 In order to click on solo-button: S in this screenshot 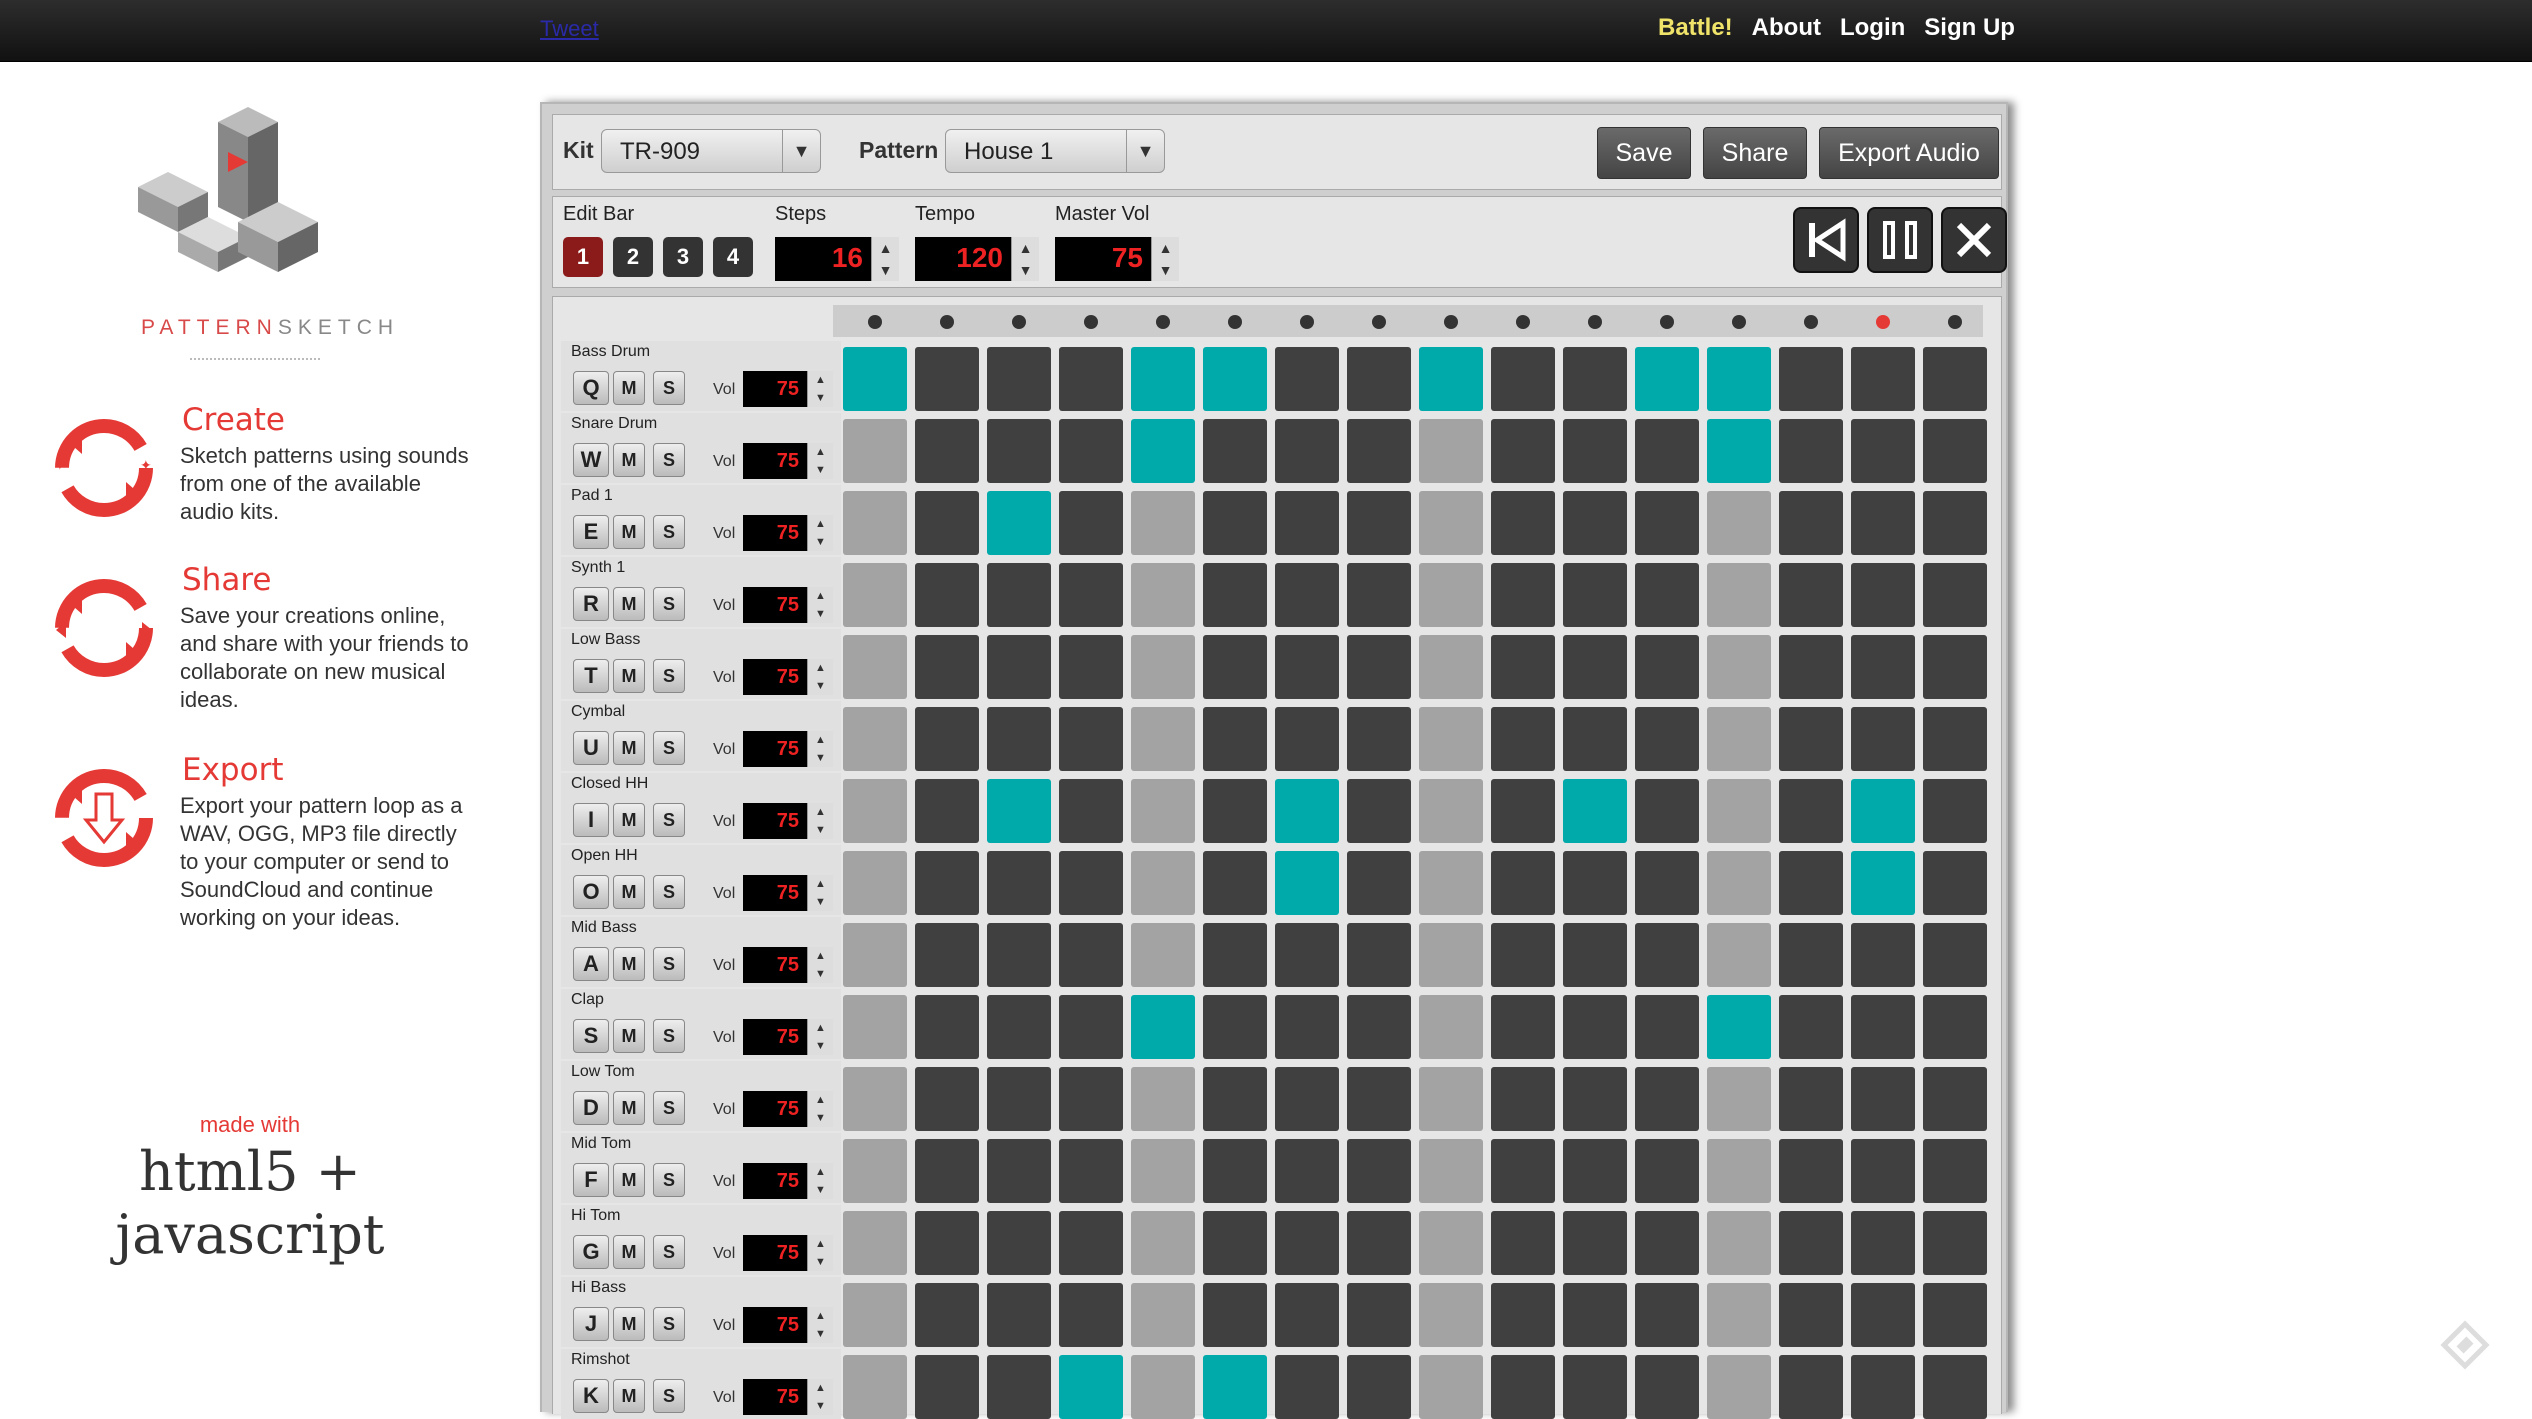, I will do `click(669, 604)`.